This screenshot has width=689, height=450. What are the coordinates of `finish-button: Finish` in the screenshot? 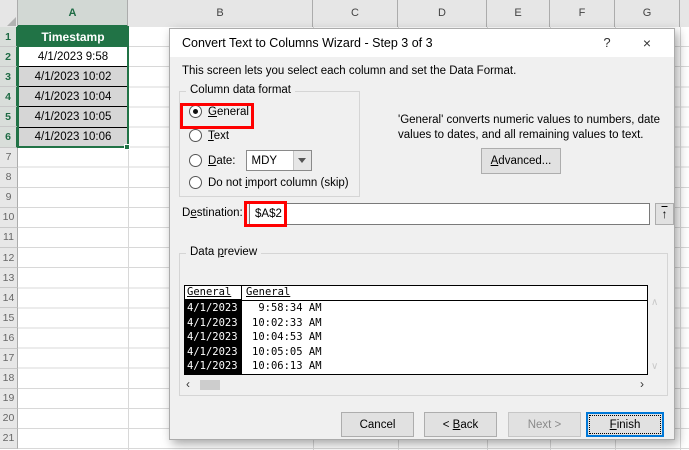 It's located at (625, 424).